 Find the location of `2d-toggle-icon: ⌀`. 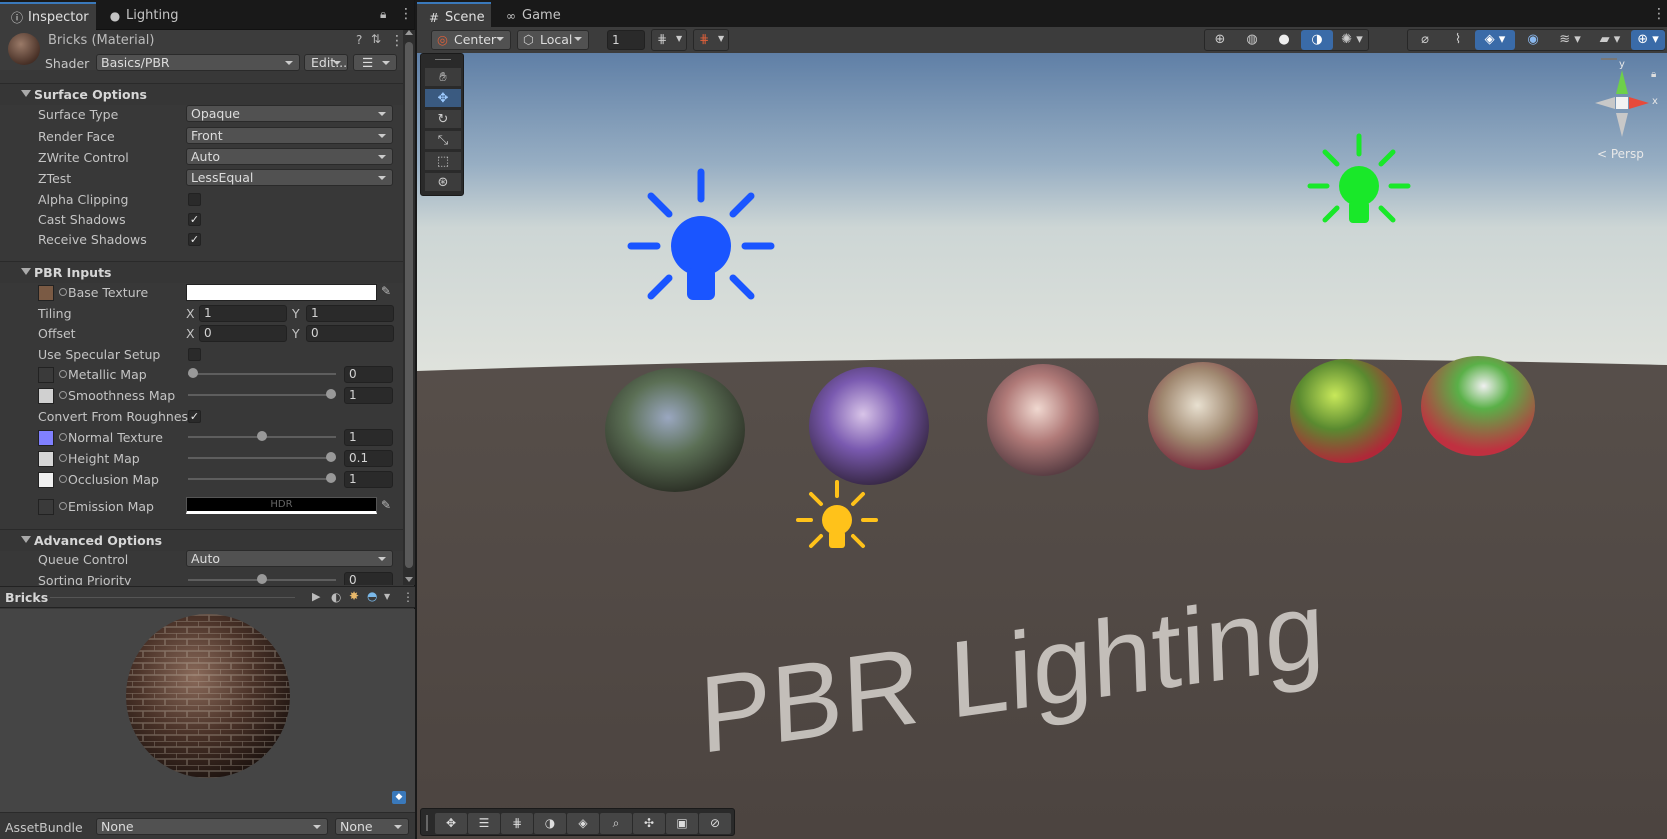

2d-toggle-icon: ⌀ is located at coordinates (1425, 40).